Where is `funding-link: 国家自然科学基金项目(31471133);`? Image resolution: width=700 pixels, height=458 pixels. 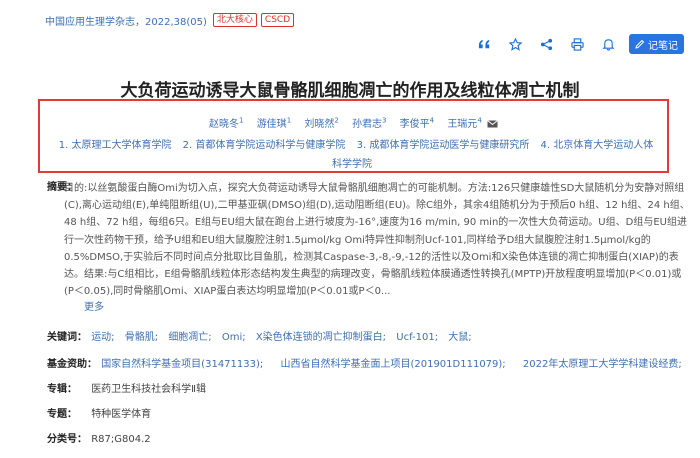
funding-link: 国家自然科学基金项目(31471133); is located at coordinates (182, 364).